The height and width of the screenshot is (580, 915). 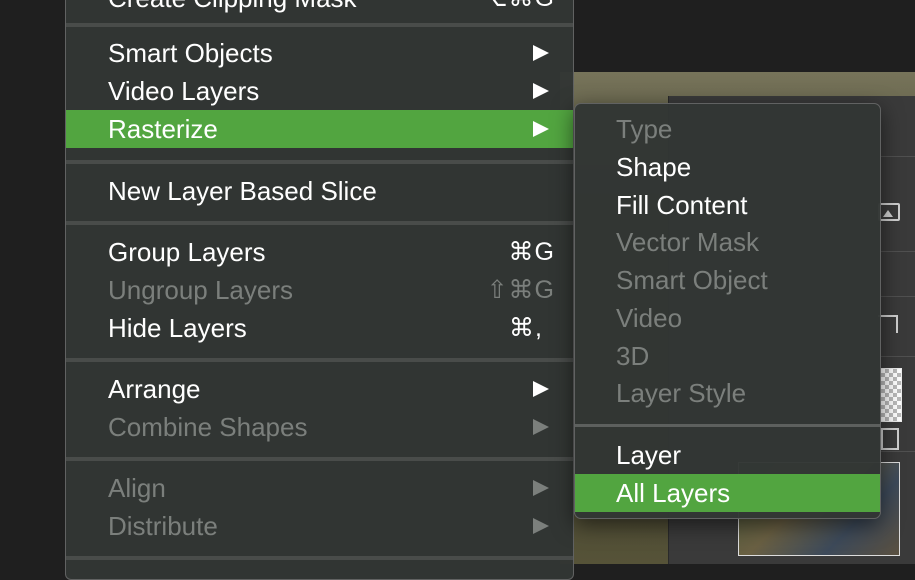 What do you see at coordinates (727, 167) in the screenshot?
I see `submenu-item-shape: Shape` at bounding box center [727, 167].